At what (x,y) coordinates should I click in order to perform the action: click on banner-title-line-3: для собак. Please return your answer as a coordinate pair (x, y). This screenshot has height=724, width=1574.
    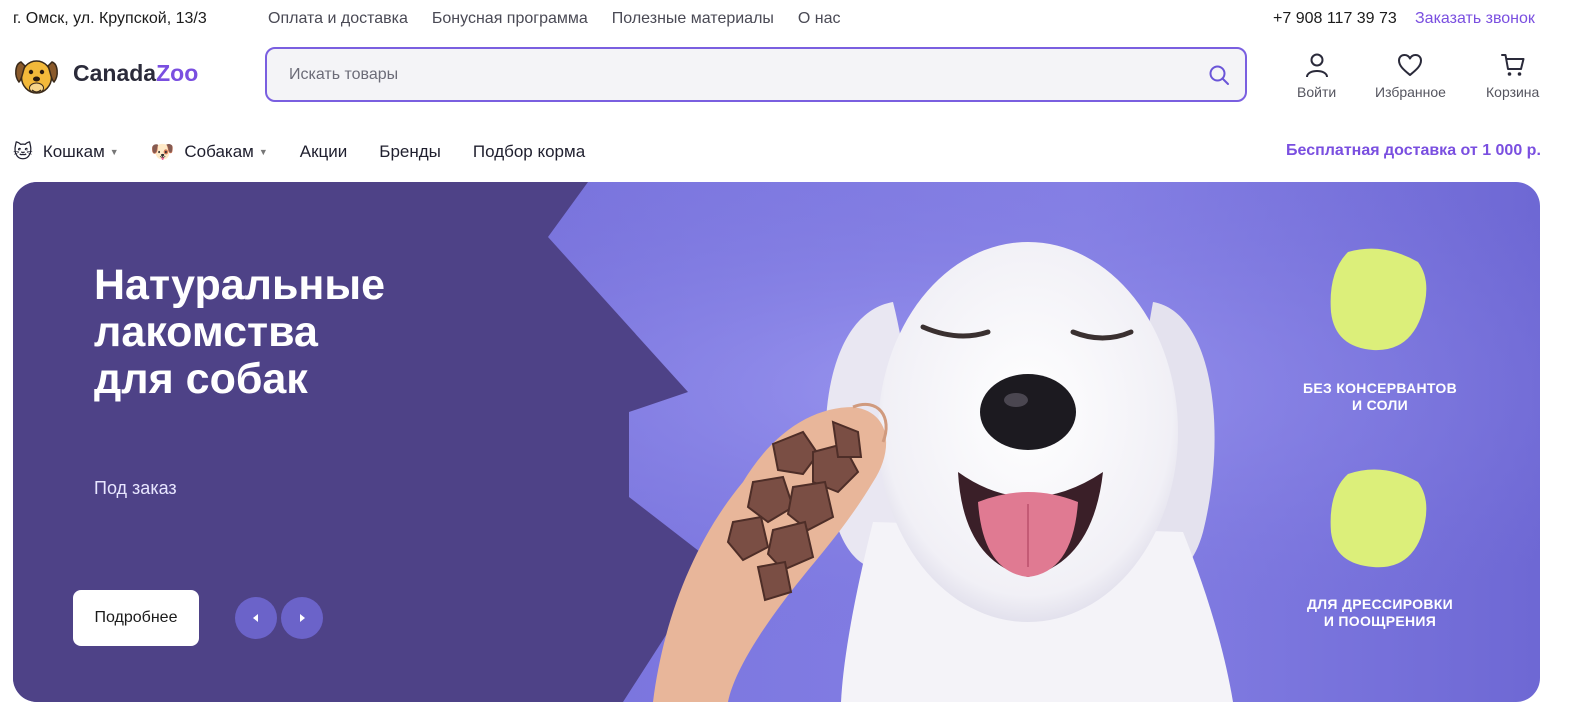
    Looking at the image, I should click on (201, 379).